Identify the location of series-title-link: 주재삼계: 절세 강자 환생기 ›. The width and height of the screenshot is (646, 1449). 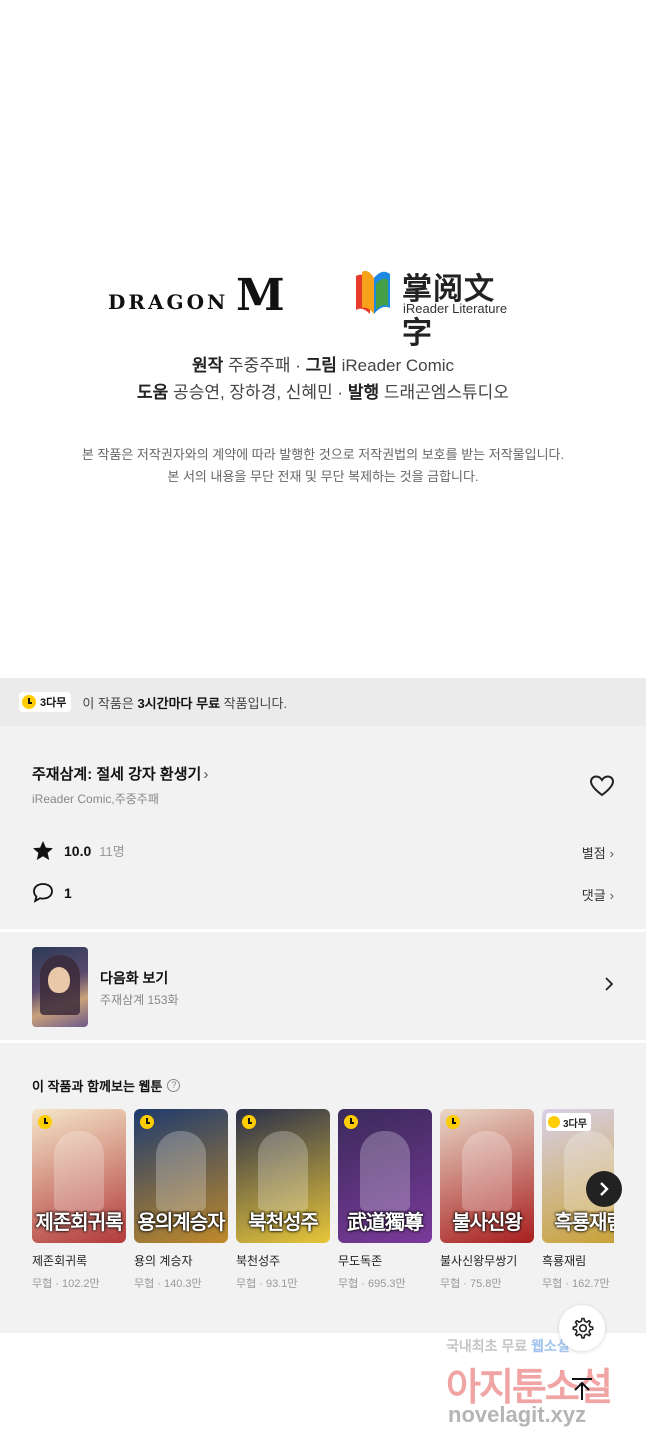
(120, 773).